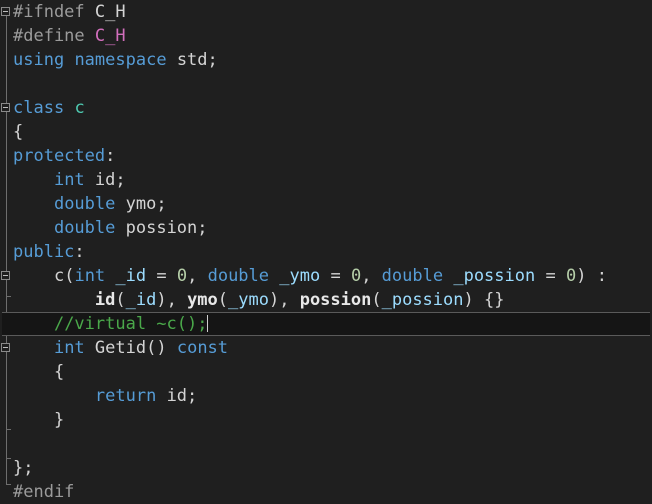  What do you see at coordinates (332, 60) in the screenshot?
I see `code-line-3: using namespace std;` at bounding box center [332, 60].